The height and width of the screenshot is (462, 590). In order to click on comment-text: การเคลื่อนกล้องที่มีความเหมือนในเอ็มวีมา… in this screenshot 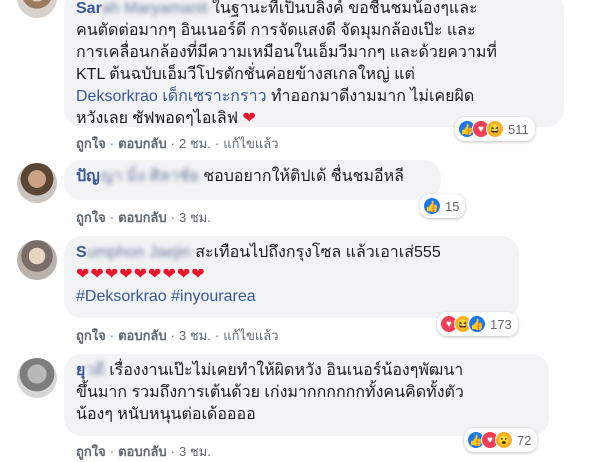, I will do `click(286, 52)`.